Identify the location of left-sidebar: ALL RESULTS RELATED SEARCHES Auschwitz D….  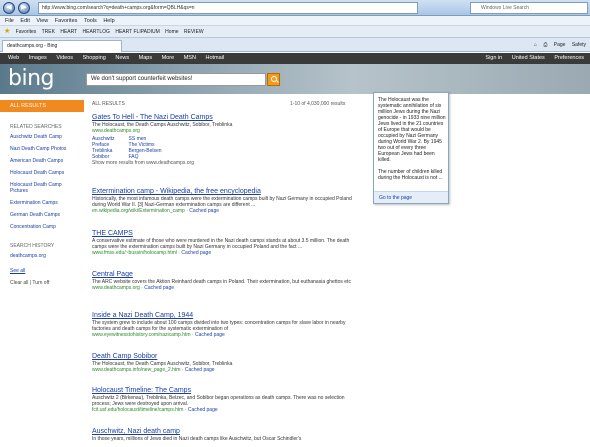
(42, 272).